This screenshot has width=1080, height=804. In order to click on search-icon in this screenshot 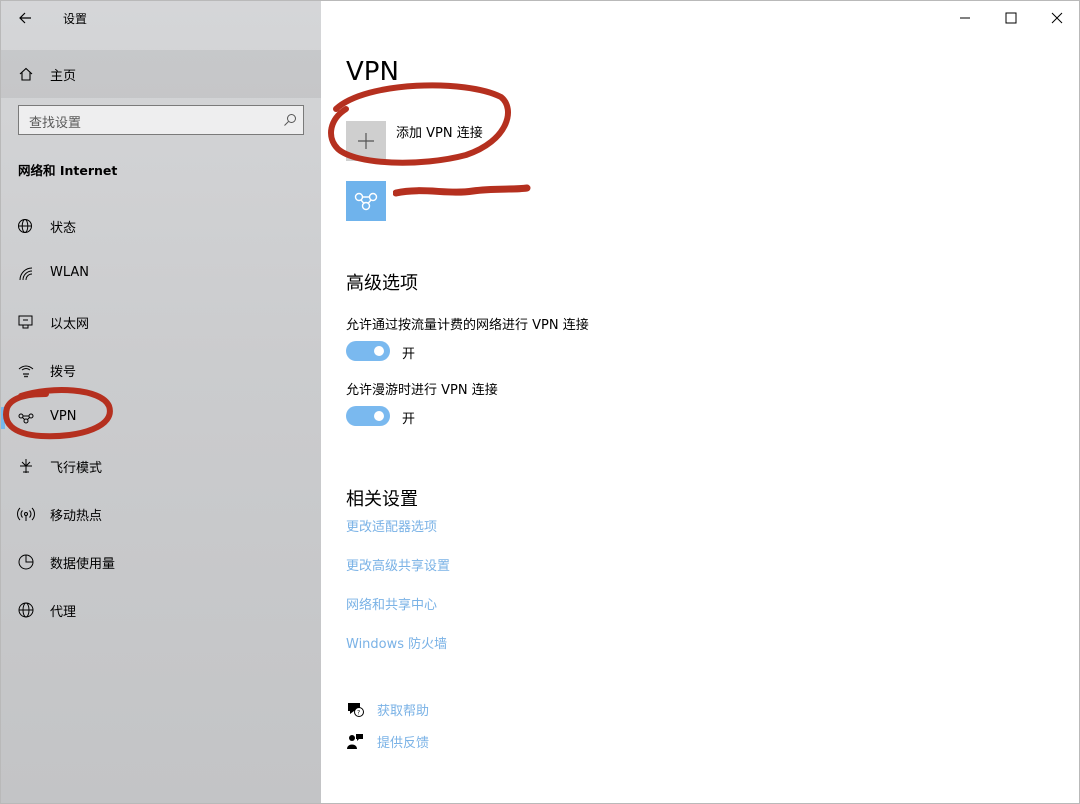, I will do `click(290, 120)`.